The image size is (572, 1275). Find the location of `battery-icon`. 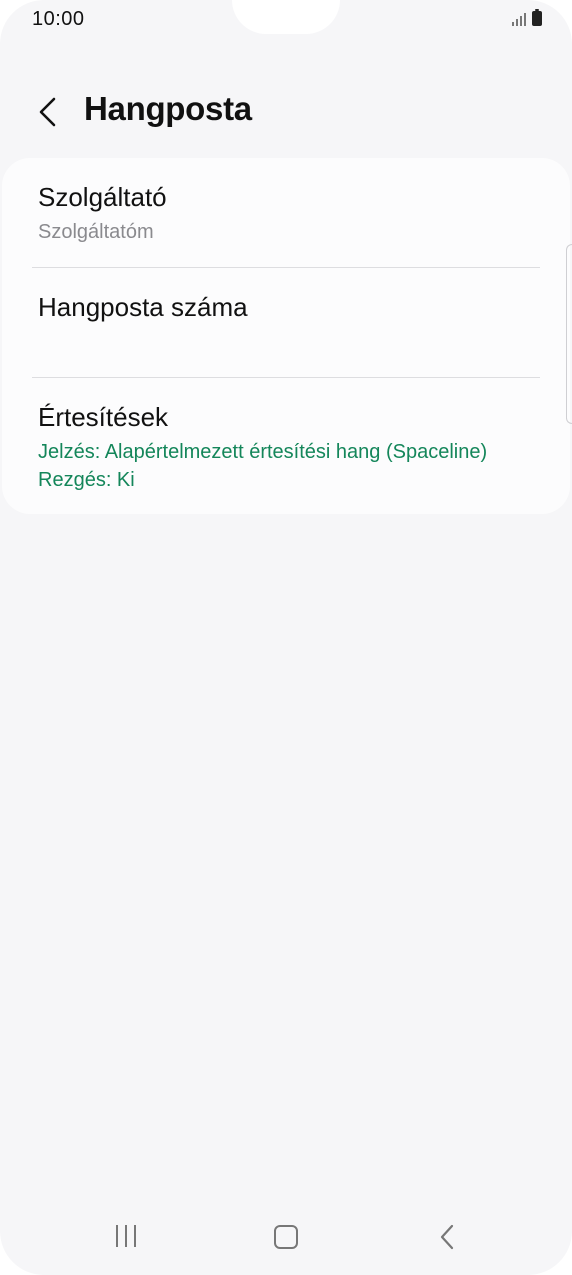

battery-icon is located at coordinates (537, 17).